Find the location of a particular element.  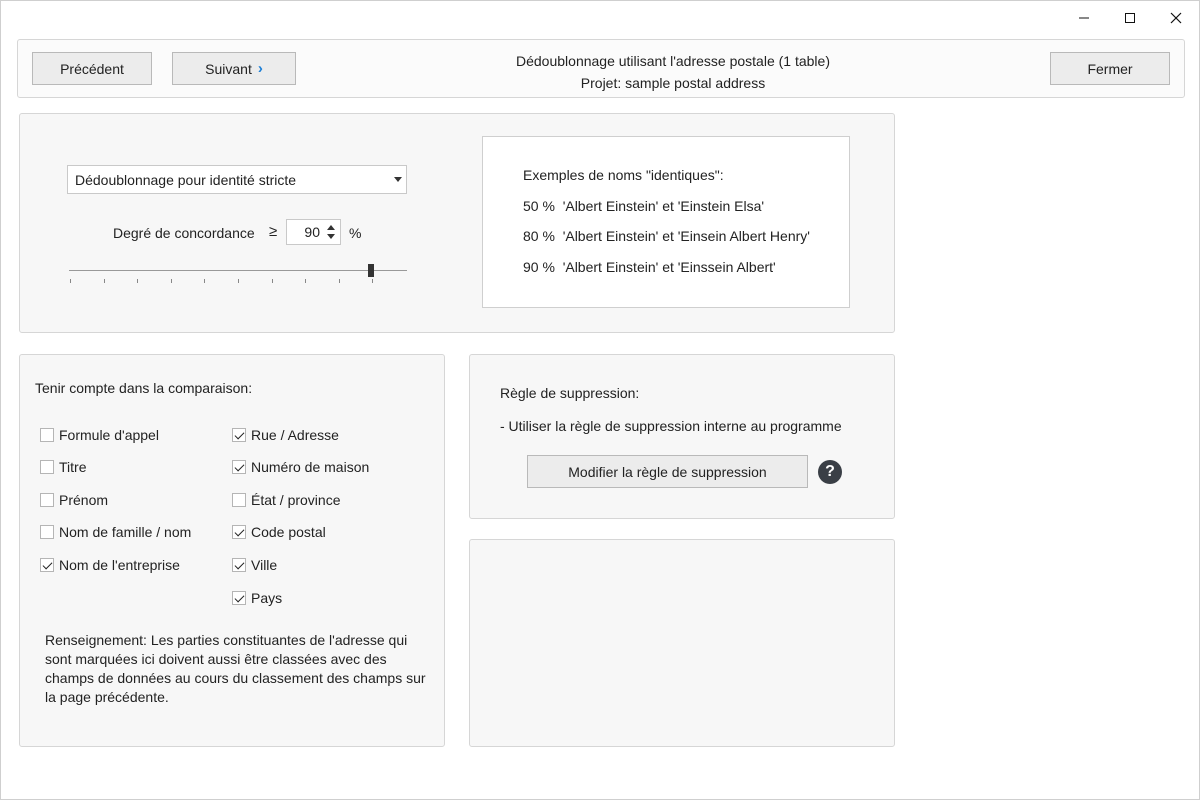

checkbox-label: Titre is located at coordinates (73, 467).